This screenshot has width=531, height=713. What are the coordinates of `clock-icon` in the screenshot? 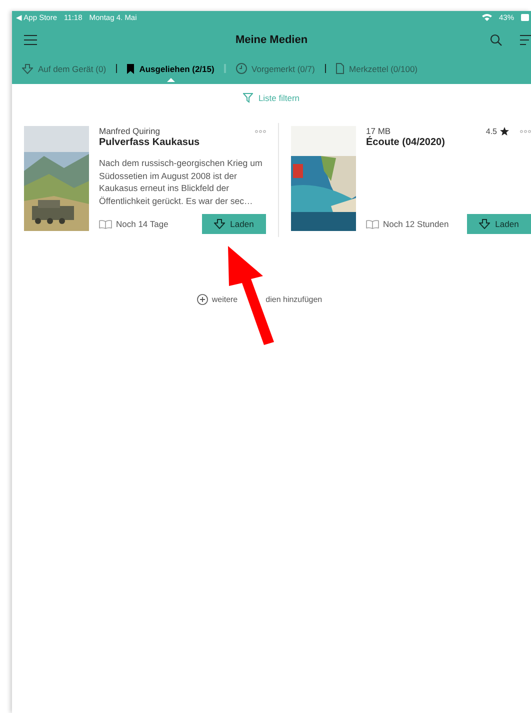 It's located at (241, 68).